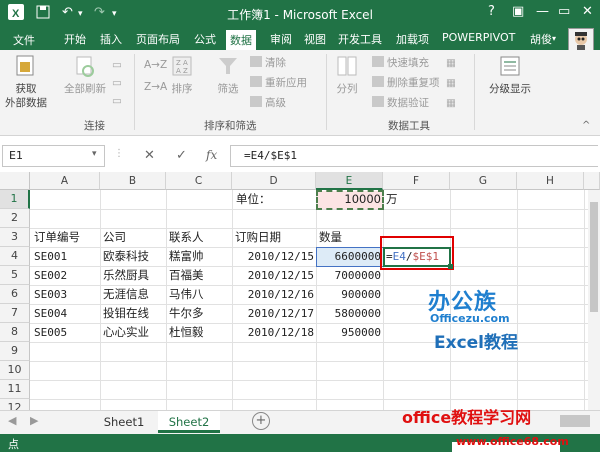 Image resolution: width=600 pixels, height=452 pixels. Describe the element at coordinates (274, 275) in the screenshot. I see `cell-d5: 2010/12/15` at that location.